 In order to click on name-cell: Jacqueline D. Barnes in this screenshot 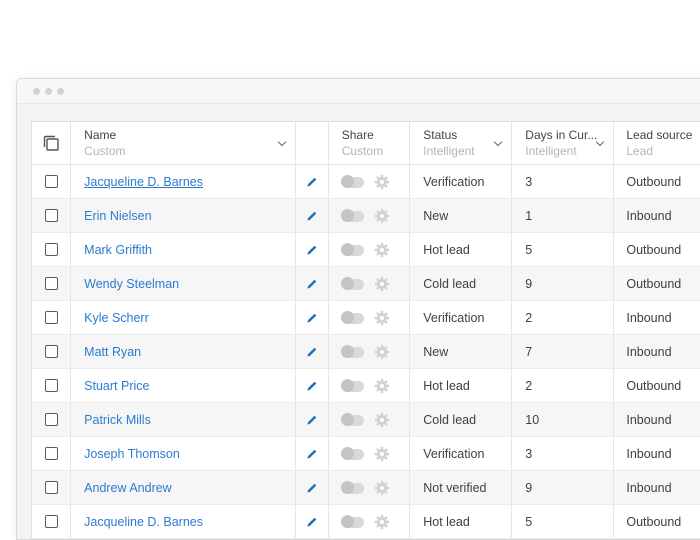, I will do `click(184, 521)`.